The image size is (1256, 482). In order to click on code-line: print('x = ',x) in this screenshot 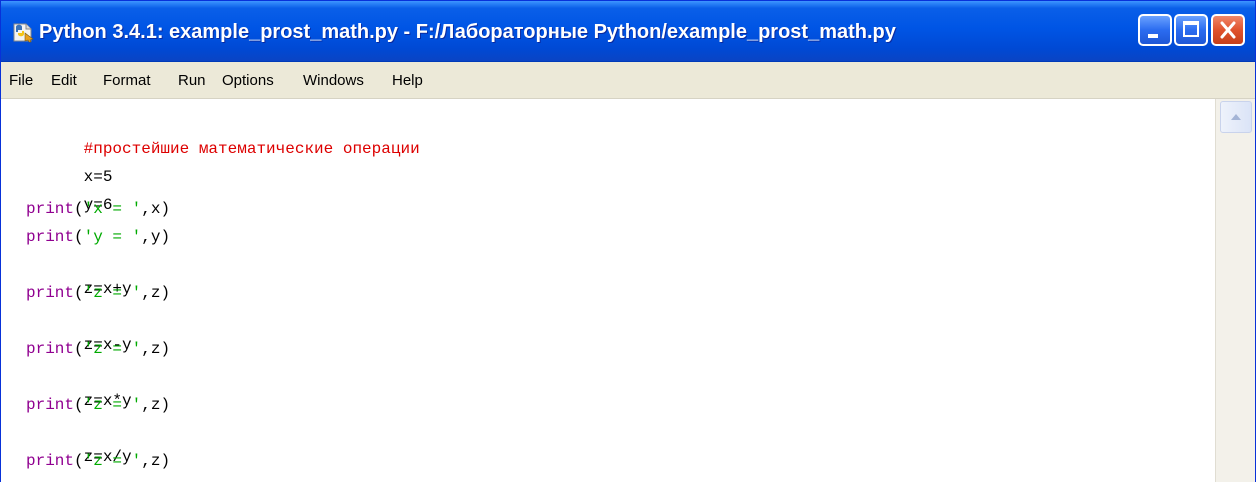, I will do `click(98, 209)`.